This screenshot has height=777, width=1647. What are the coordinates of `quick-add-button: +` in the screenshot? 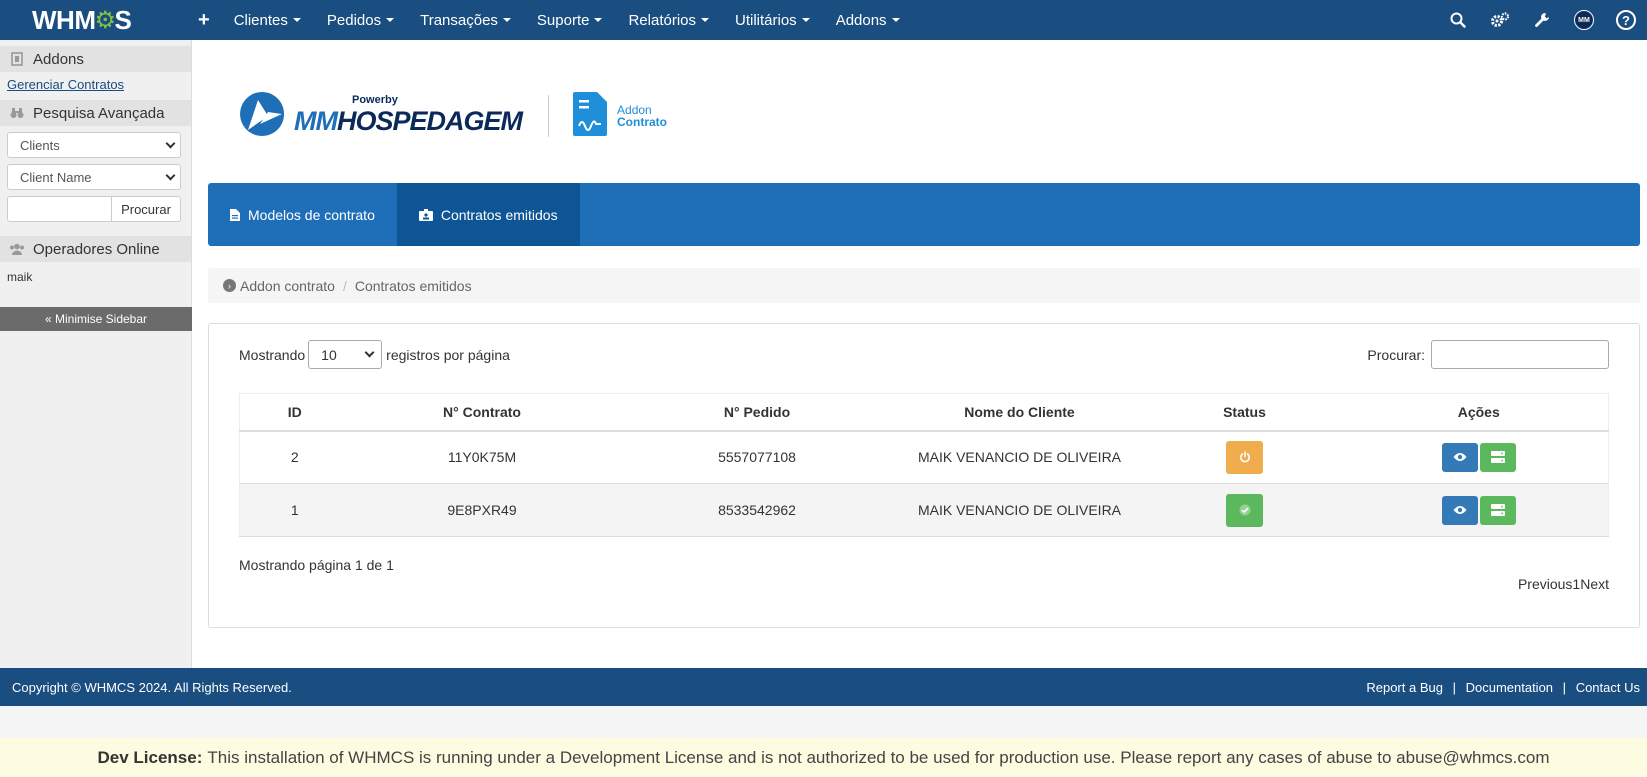 It's located at (204, 20).